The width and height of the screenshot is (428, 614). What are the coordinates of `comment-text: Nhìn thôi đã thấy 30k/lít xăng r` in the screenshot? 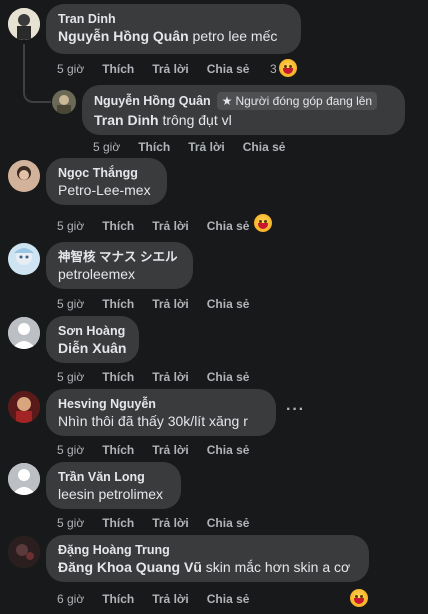 It's located at (153, 421).